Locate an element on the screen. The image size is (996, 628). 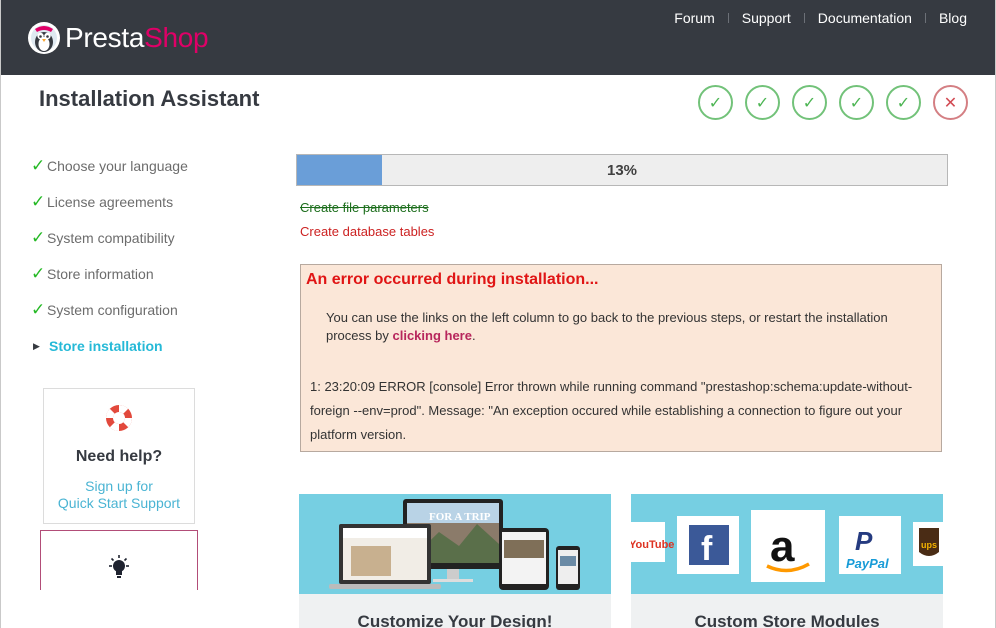
logo-suffix: Shop is located at coordinates (176, 37).